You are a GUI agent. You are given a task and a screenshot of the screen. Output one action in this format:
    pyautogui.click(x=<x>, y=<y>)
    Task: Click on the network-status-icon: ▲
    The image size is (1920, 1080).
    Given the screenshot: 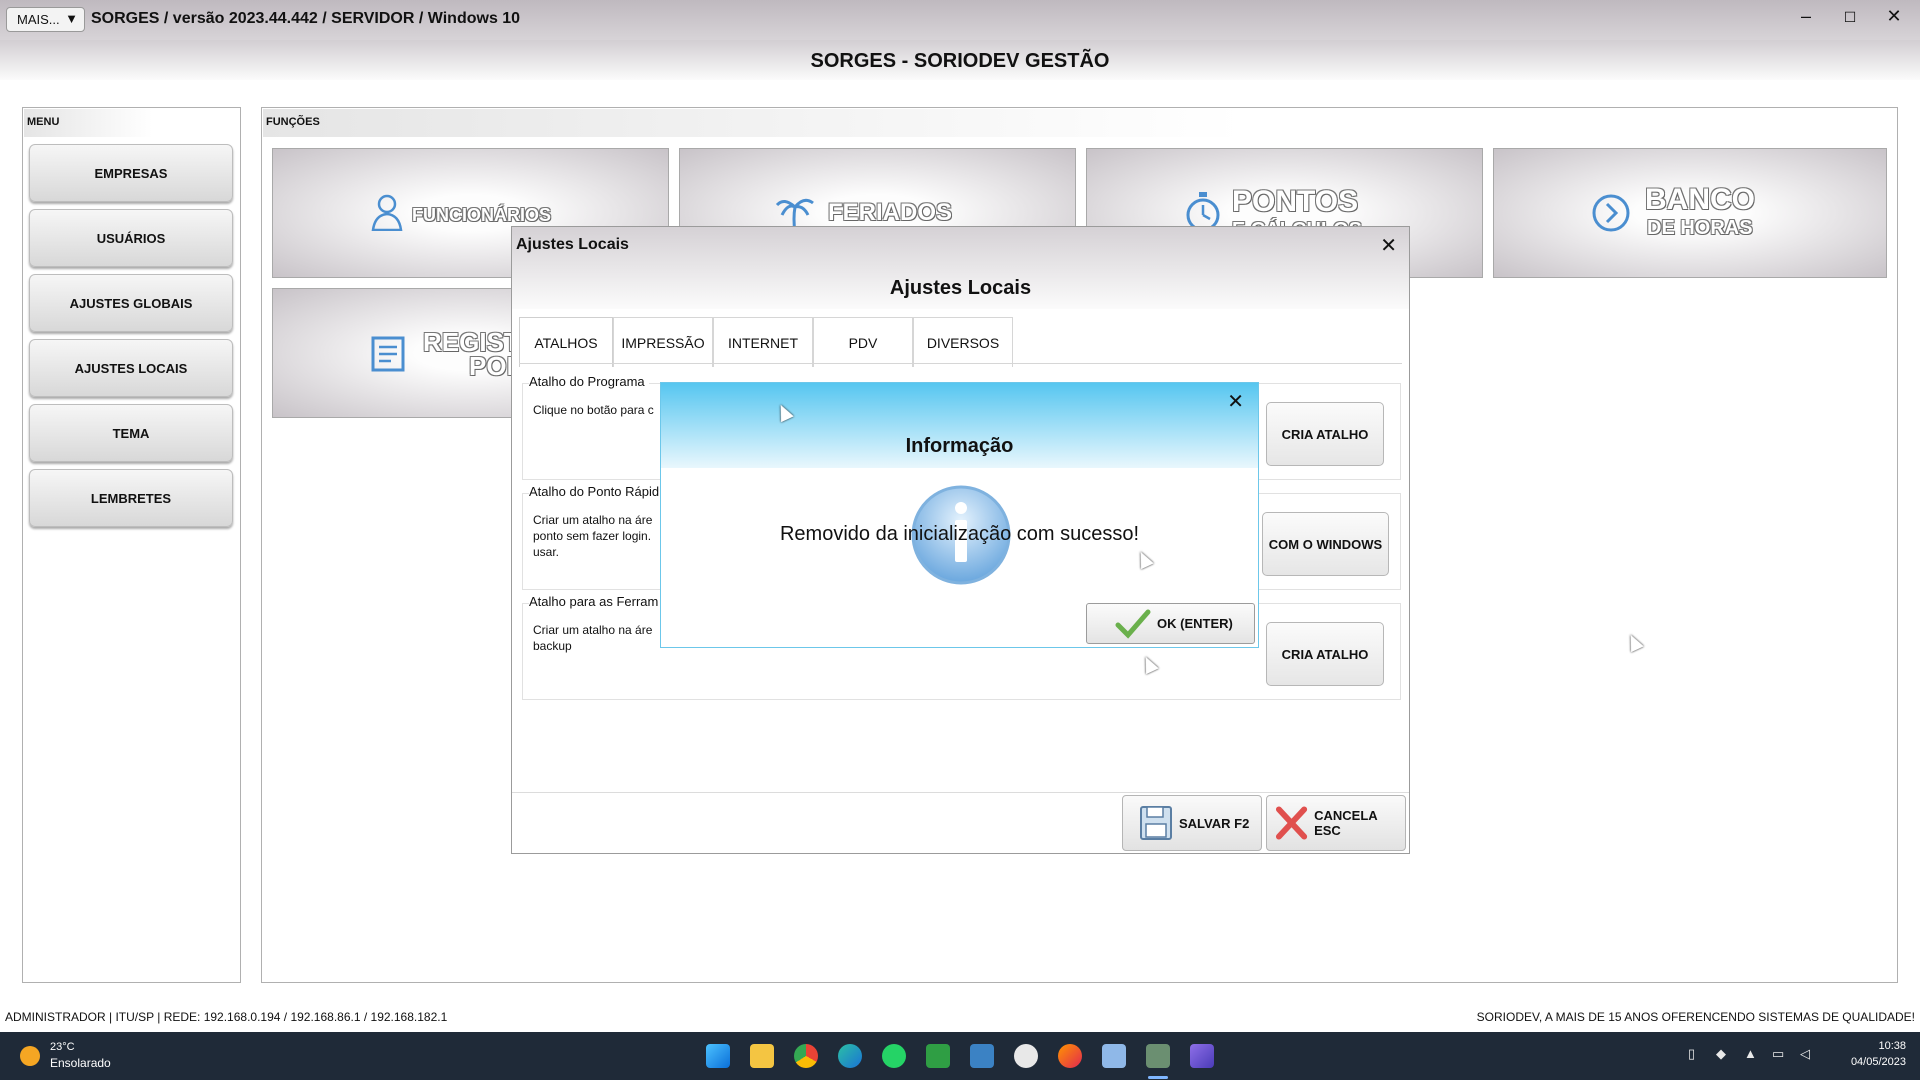 What is the action you would take?
    pyautogui.click(x=1750, y=1053)
    